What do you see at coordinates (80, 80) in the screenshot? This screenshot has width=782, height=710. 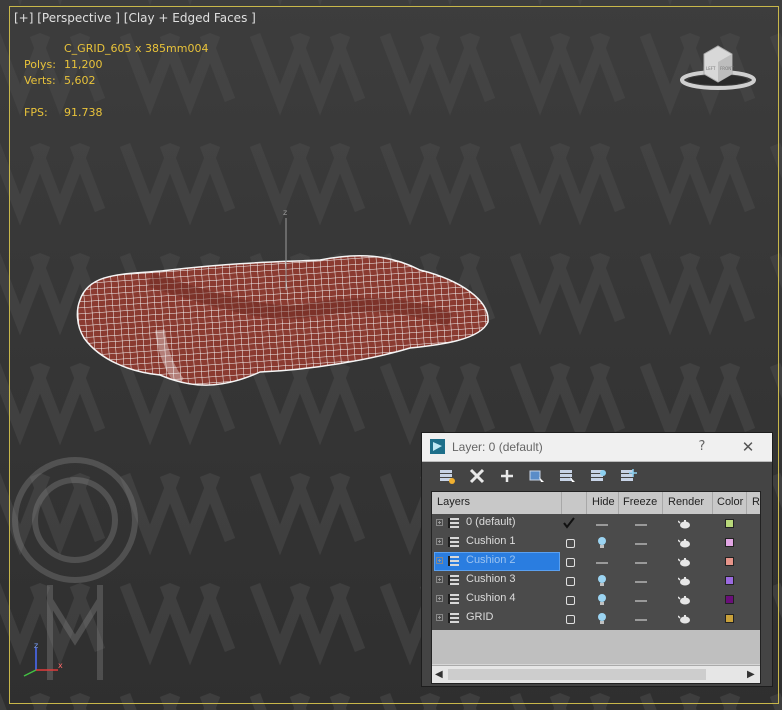 I see `verts-value: 5,602` at bounding box center [80, 80].